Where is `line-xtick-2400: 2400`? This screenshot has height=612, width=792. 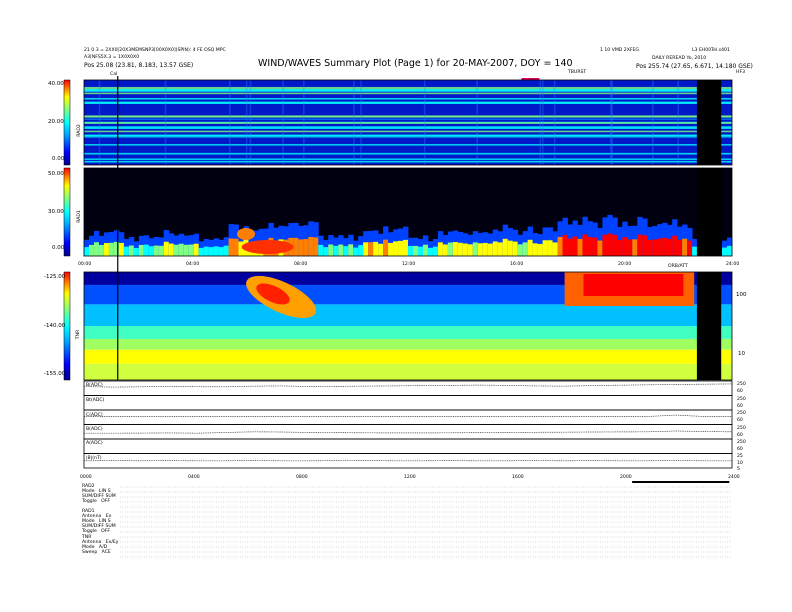 line-xtick-2400: 2400 is located at coordinates (734, 477).